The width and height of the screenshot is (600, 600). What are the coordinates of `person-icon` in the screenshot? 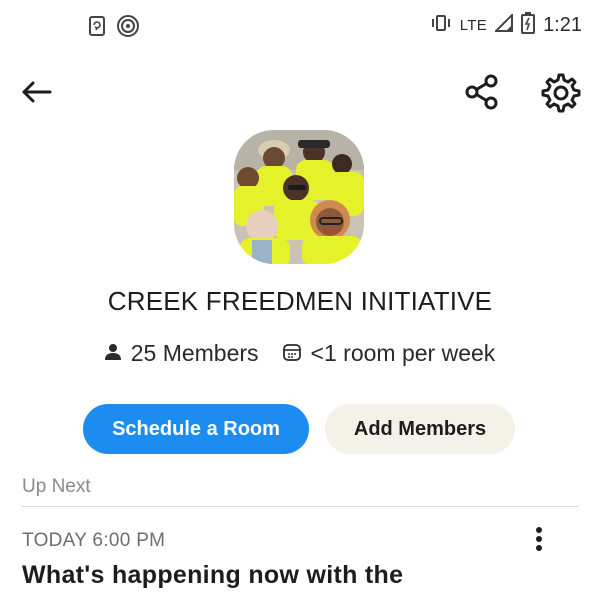 It's located at (112, 353).